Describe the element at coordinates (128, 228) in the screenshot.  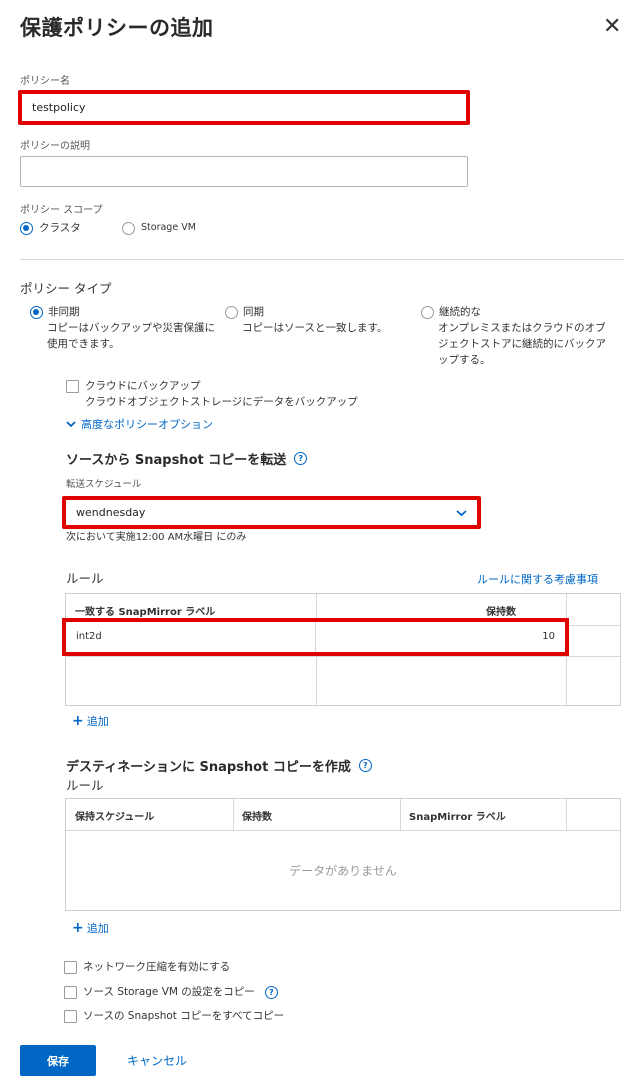
I see `scope-storage-vm-radio` at that location.